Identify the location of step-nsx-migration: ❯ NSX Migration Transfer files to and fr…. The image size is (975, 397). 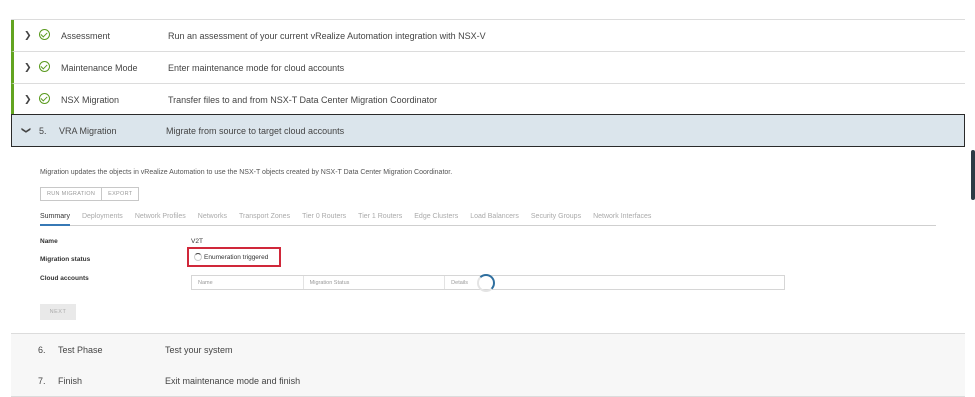
(488, 100).